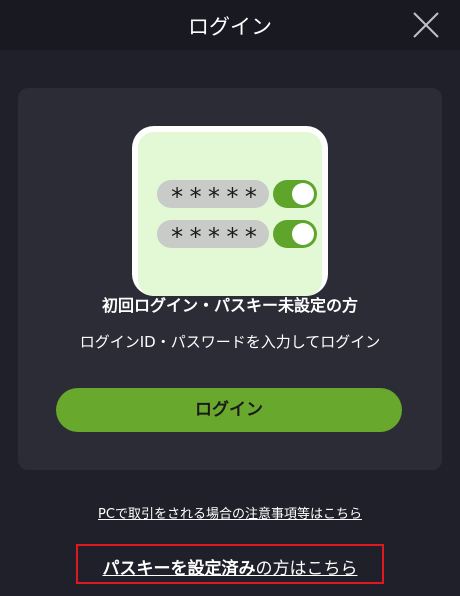 Image resolution: width=460 pixels, height=596 pixels. I want to click on phone-illustration: ***** *****, so click(230, 211).